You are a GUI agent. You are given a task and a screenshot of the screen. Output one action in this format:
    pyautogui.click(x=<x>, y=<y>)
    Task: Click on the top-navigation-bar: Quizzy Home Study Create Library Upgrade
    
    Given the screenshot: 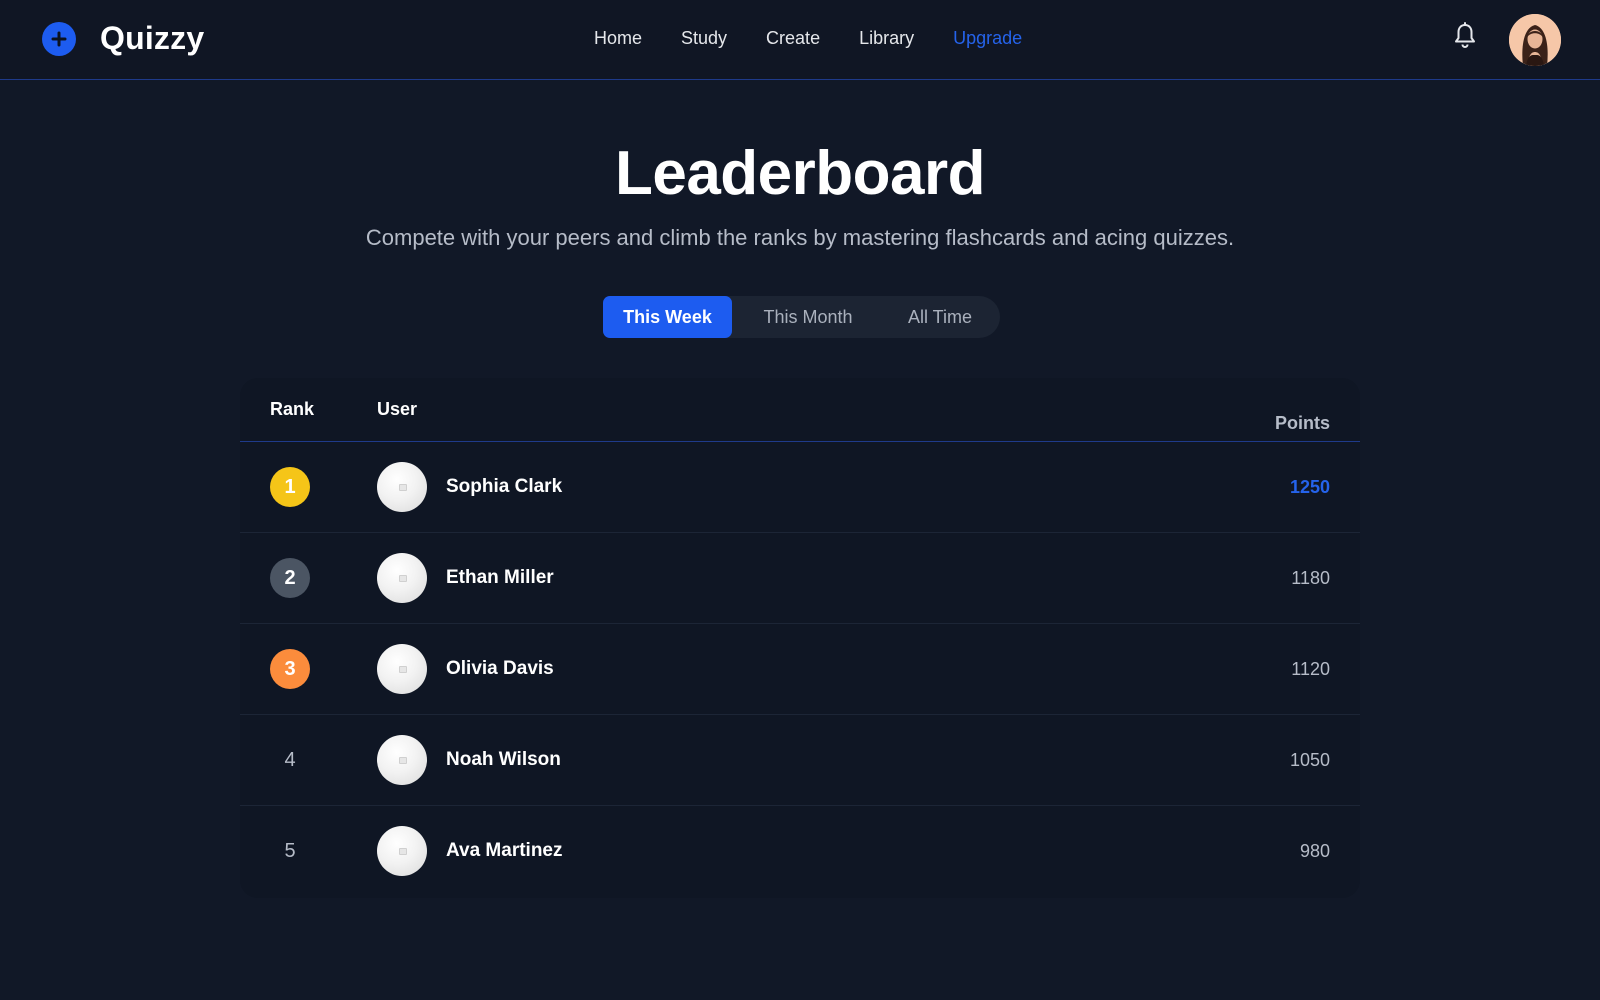 What is the action you would take?
    pyautogui.click(x=800, y=40)
    